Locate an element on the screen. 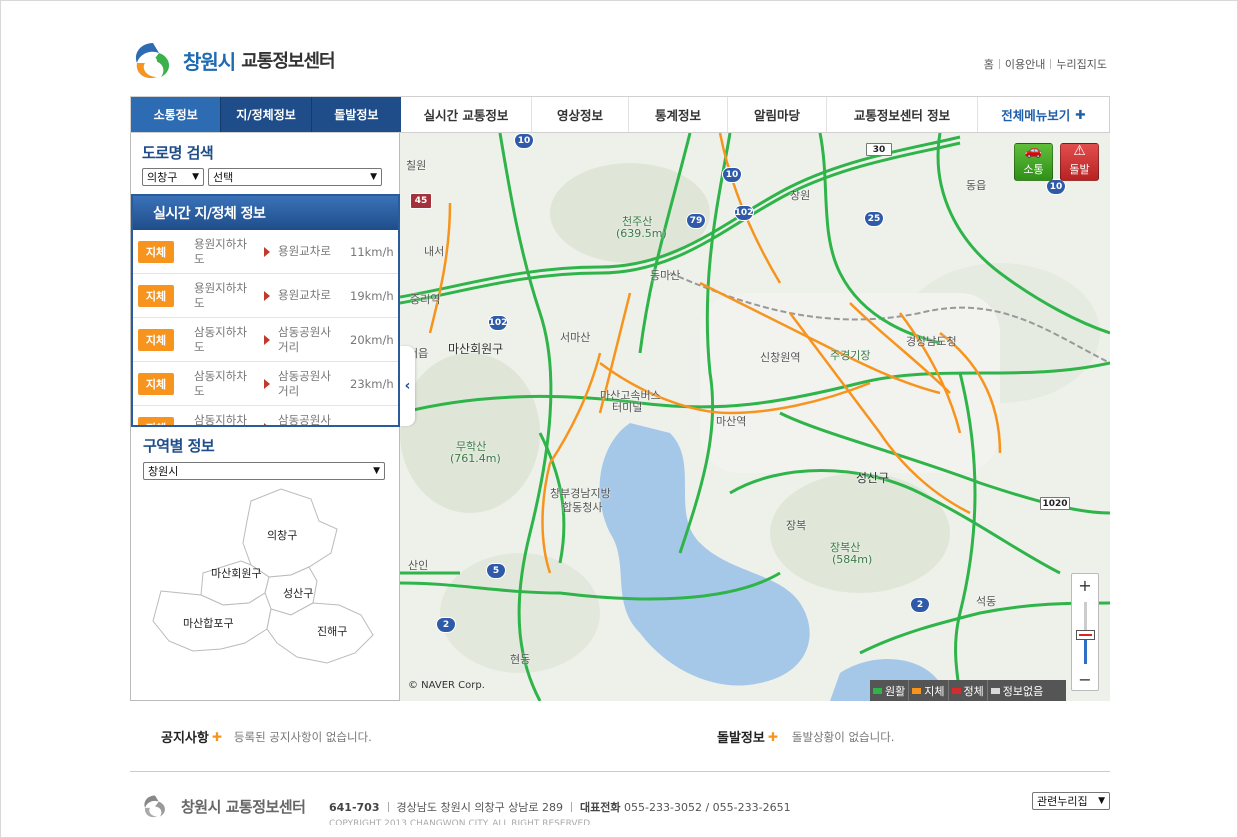  map-label-terminal-2: 터미널 is located at coordinates (627, 407).